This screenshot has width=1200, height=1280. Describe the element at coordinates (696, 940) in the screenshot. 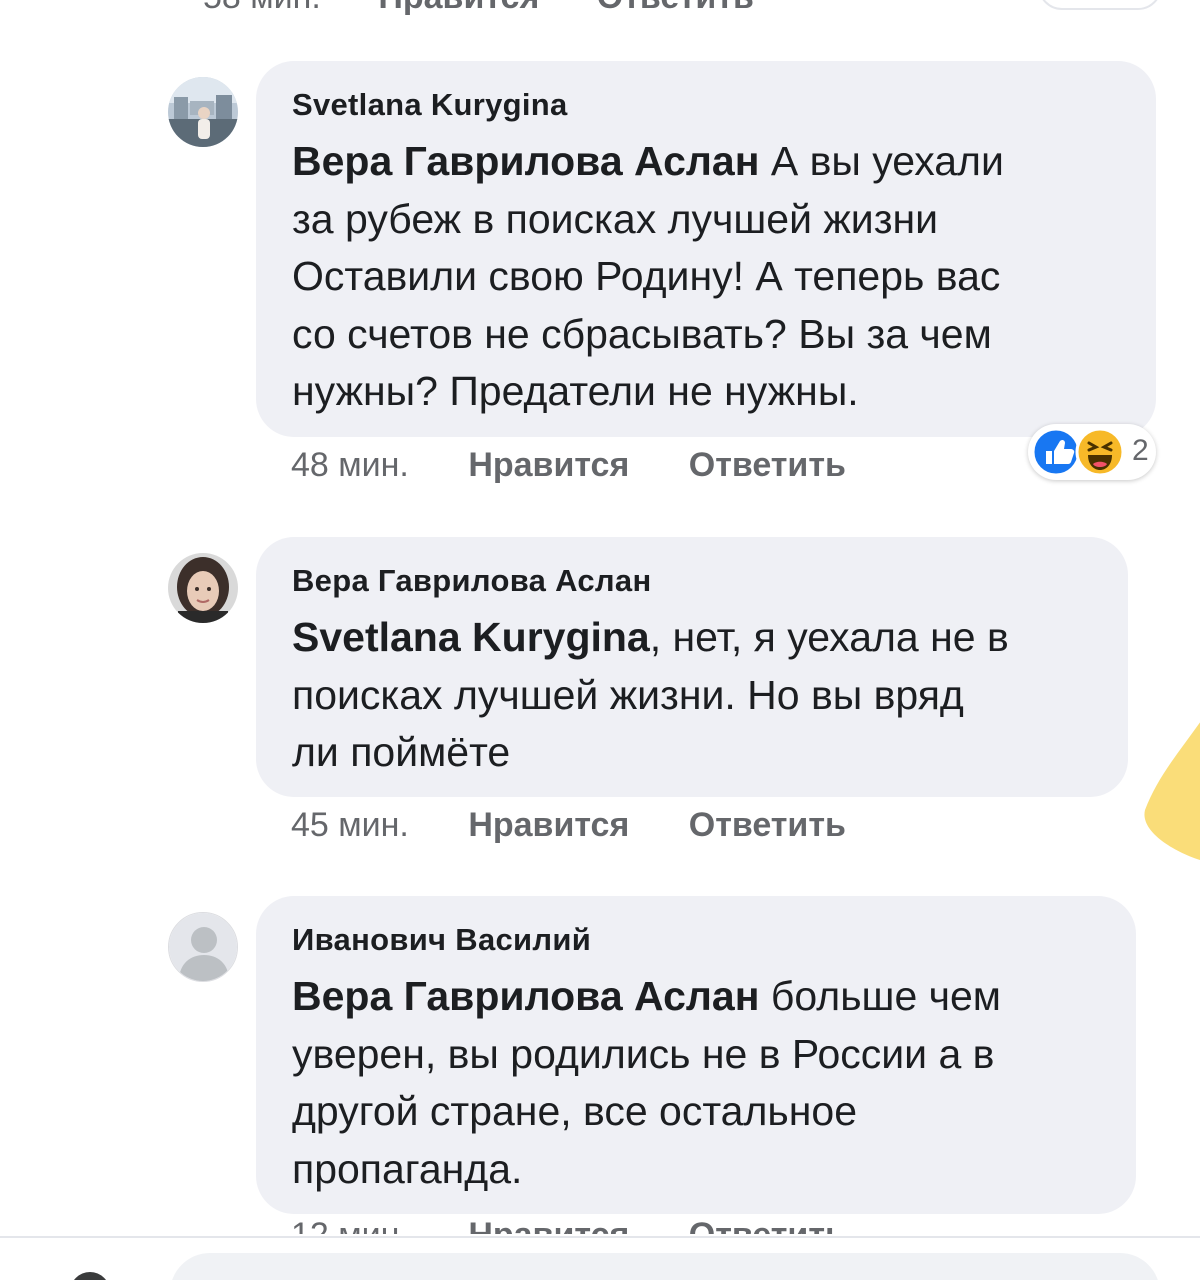

I see `comment-author: Иванович Василий` at that location.